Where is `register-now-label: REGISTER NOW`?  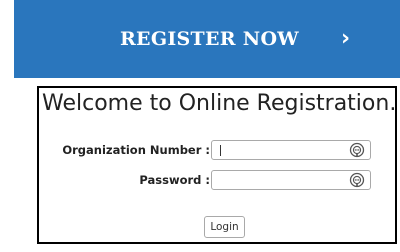 register-now-label: REGISTER NOW is located at coordinates (209, 39).